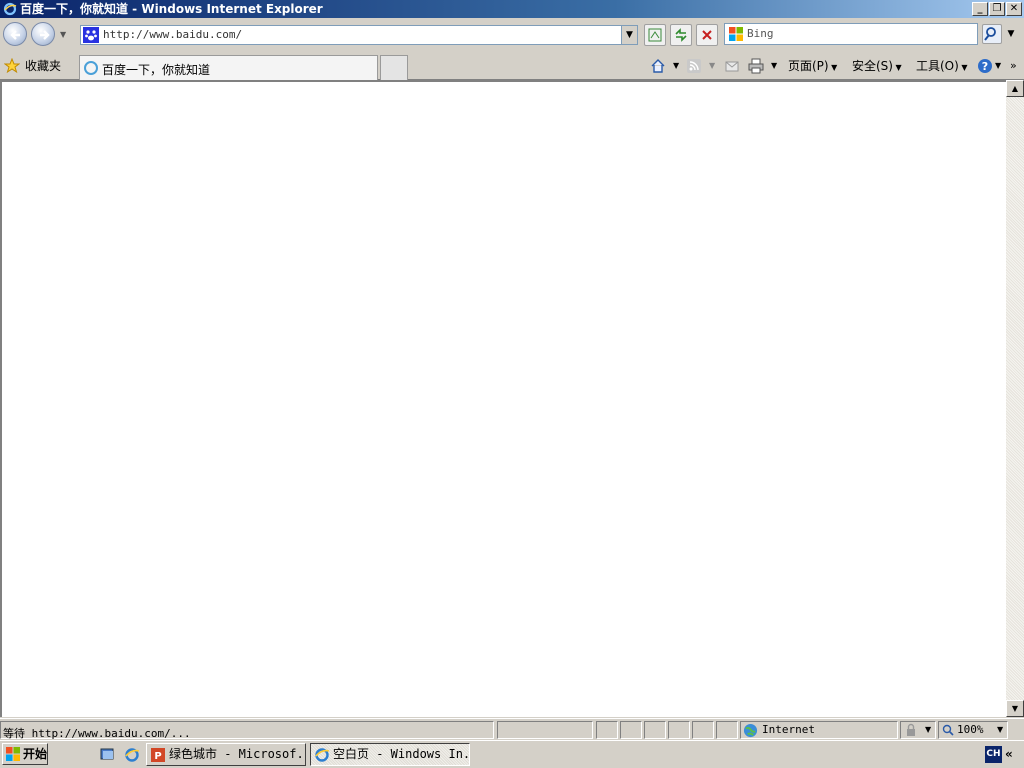 The image size is (1024, 768). I want to click on tab-label: 百度一下，你就知道, so click(156, 70).